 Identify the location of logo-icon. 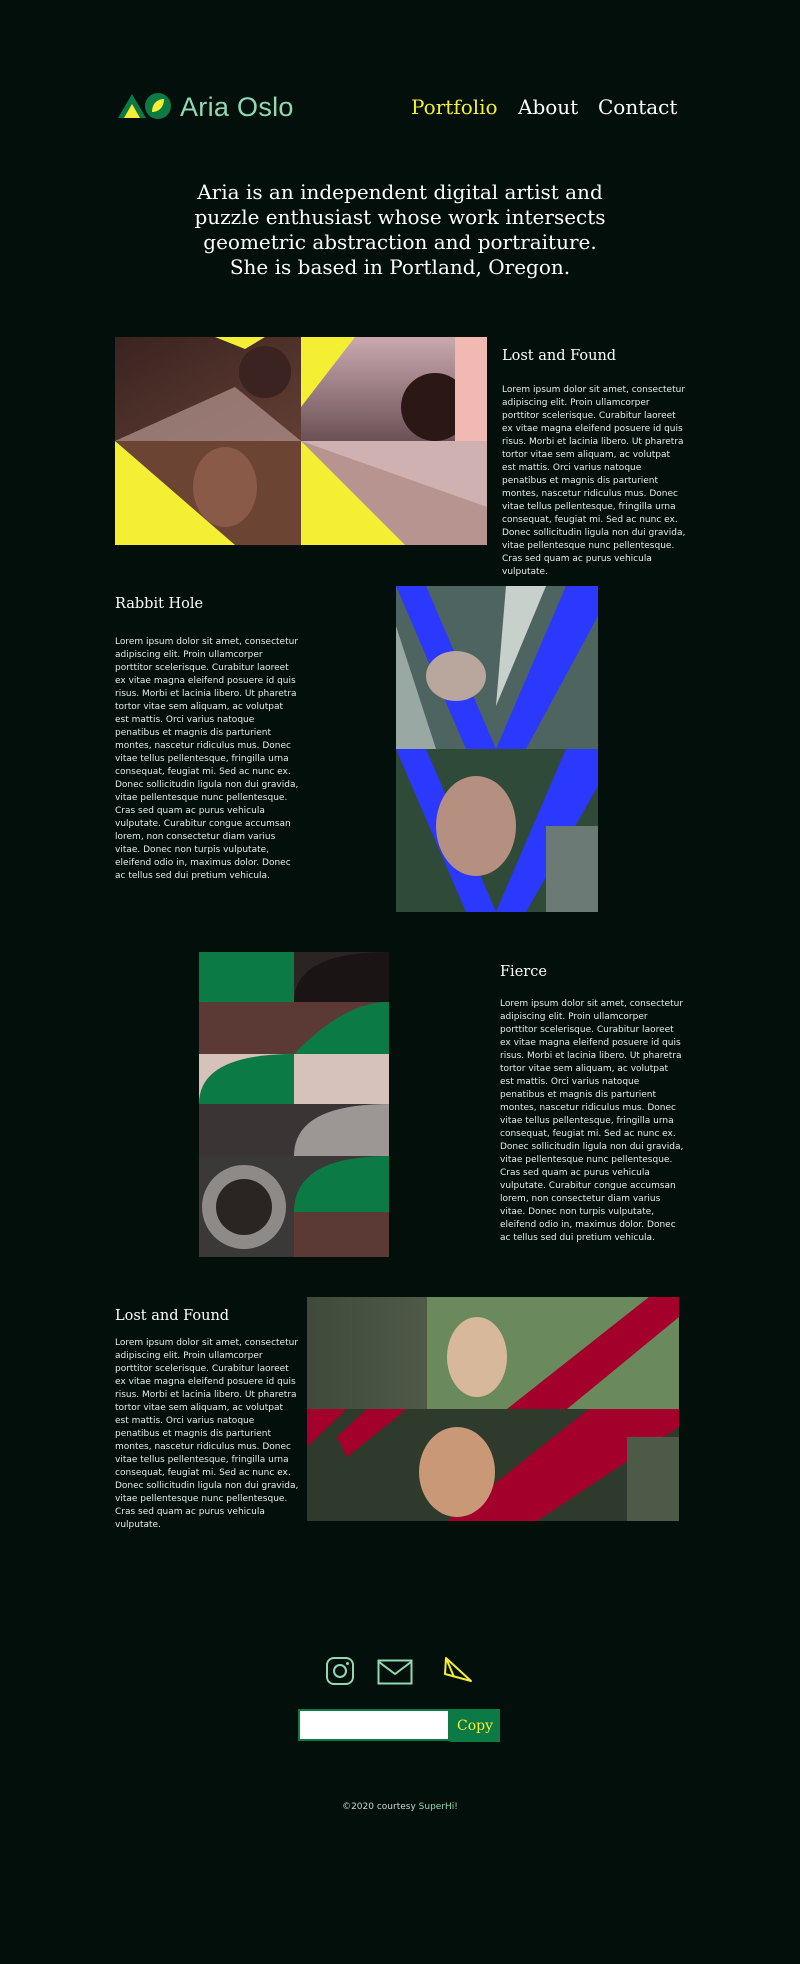
(145, 106).